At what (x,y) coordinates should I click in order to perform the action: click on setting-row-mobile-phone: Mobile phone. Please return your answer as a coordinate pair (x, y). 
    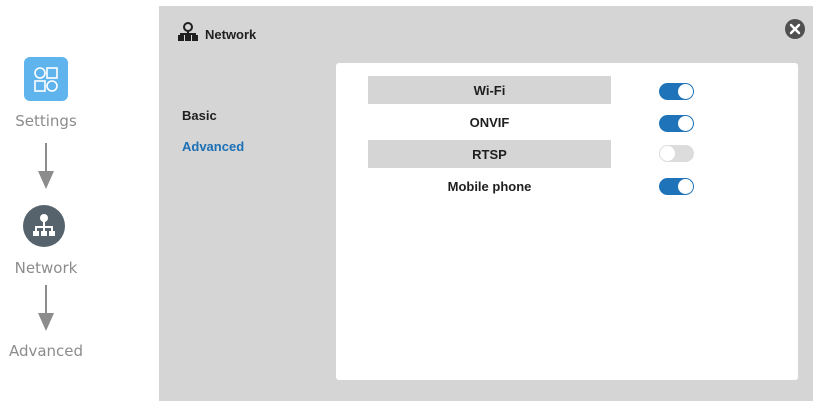
    Looking at the image, I should click on (489, 186).